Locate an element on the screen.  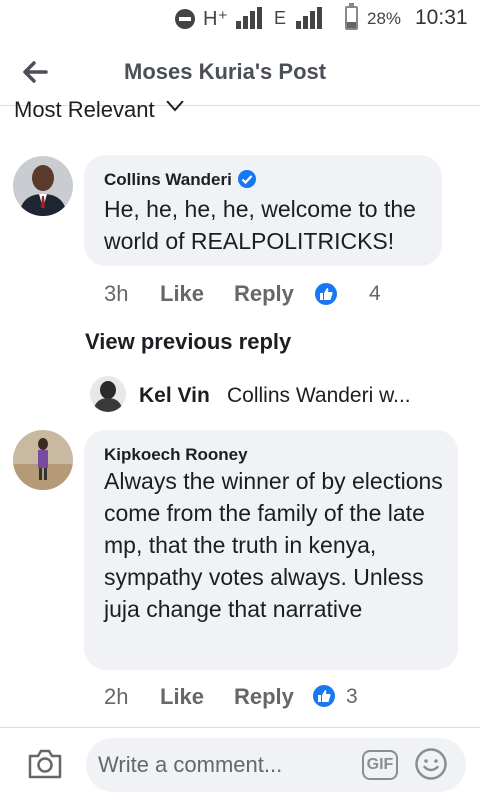
profile-photo-kipkoech is located at coordinates (43, 460).